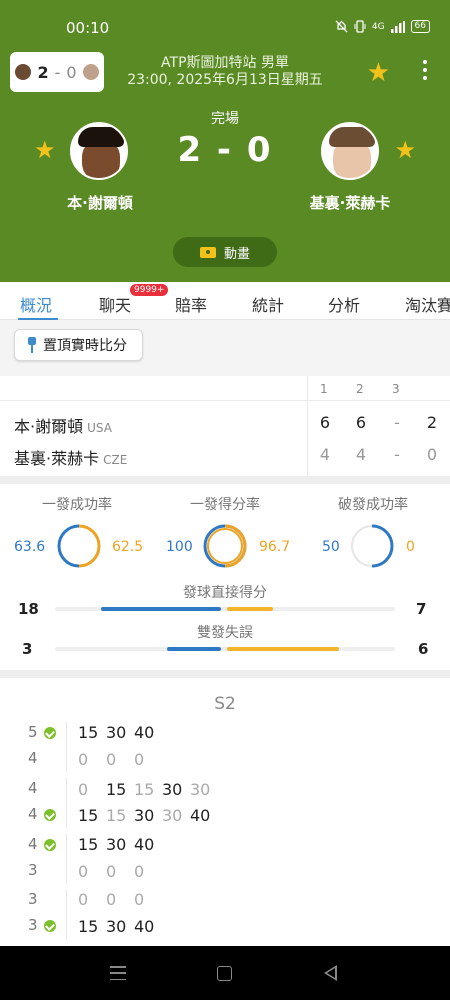 Image resolution: width=450 pixels, height=1000 pixels. I want to click on set-title: S2, so click(225, 704).